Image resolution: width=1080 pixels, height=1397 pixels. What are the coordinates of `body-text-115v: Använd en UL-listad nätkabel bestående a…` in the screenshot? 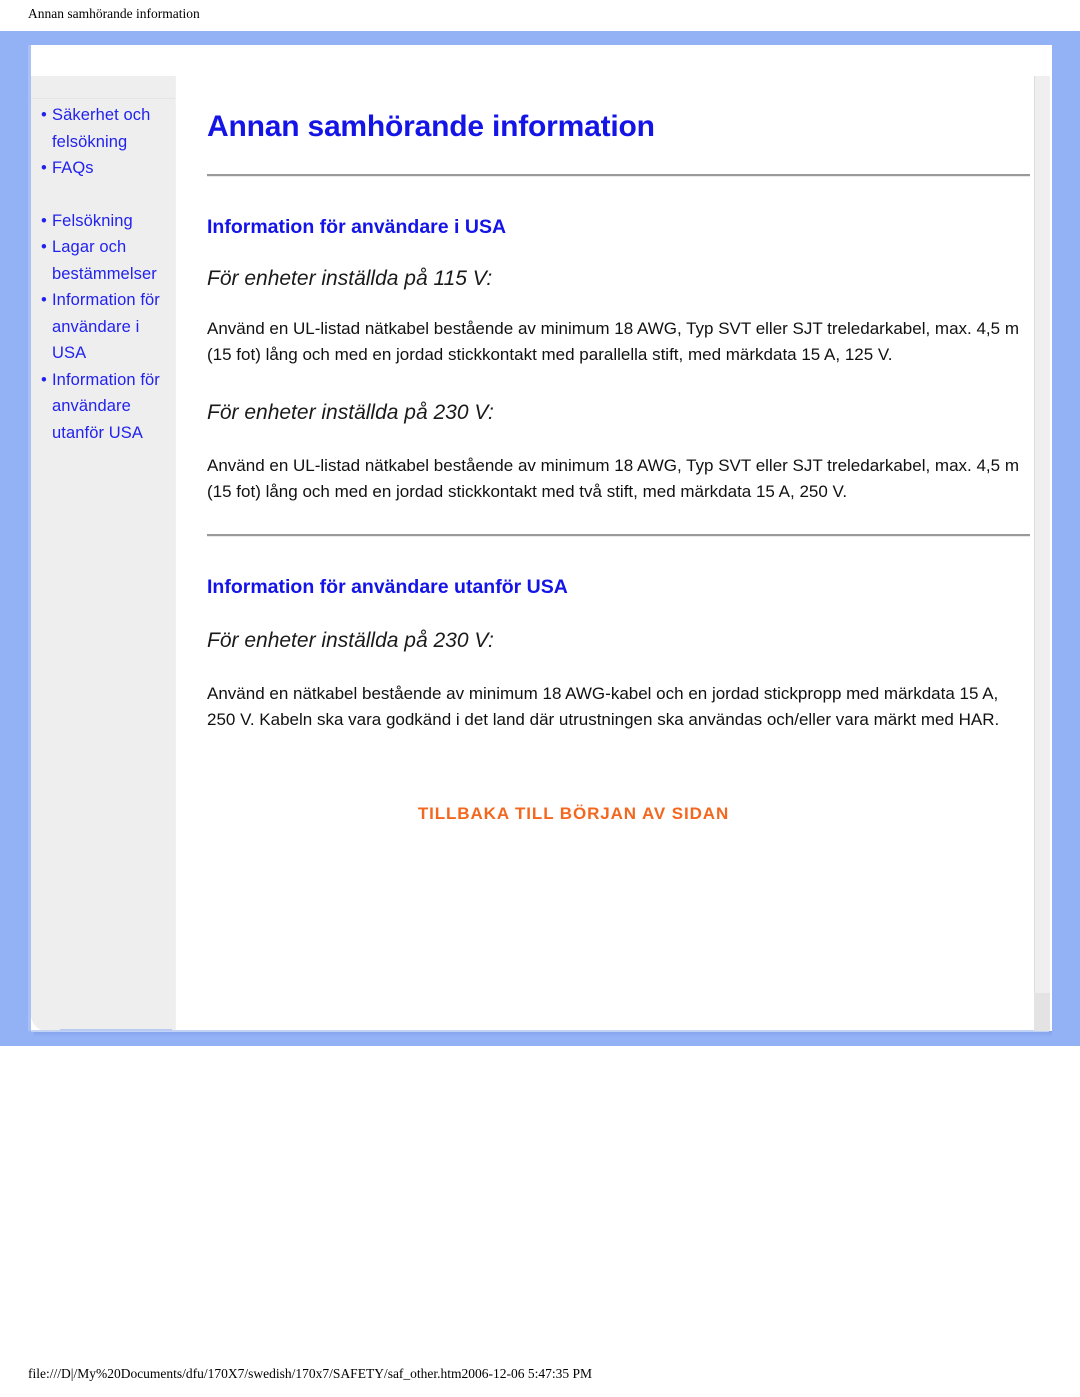 It's located at (613, 341).